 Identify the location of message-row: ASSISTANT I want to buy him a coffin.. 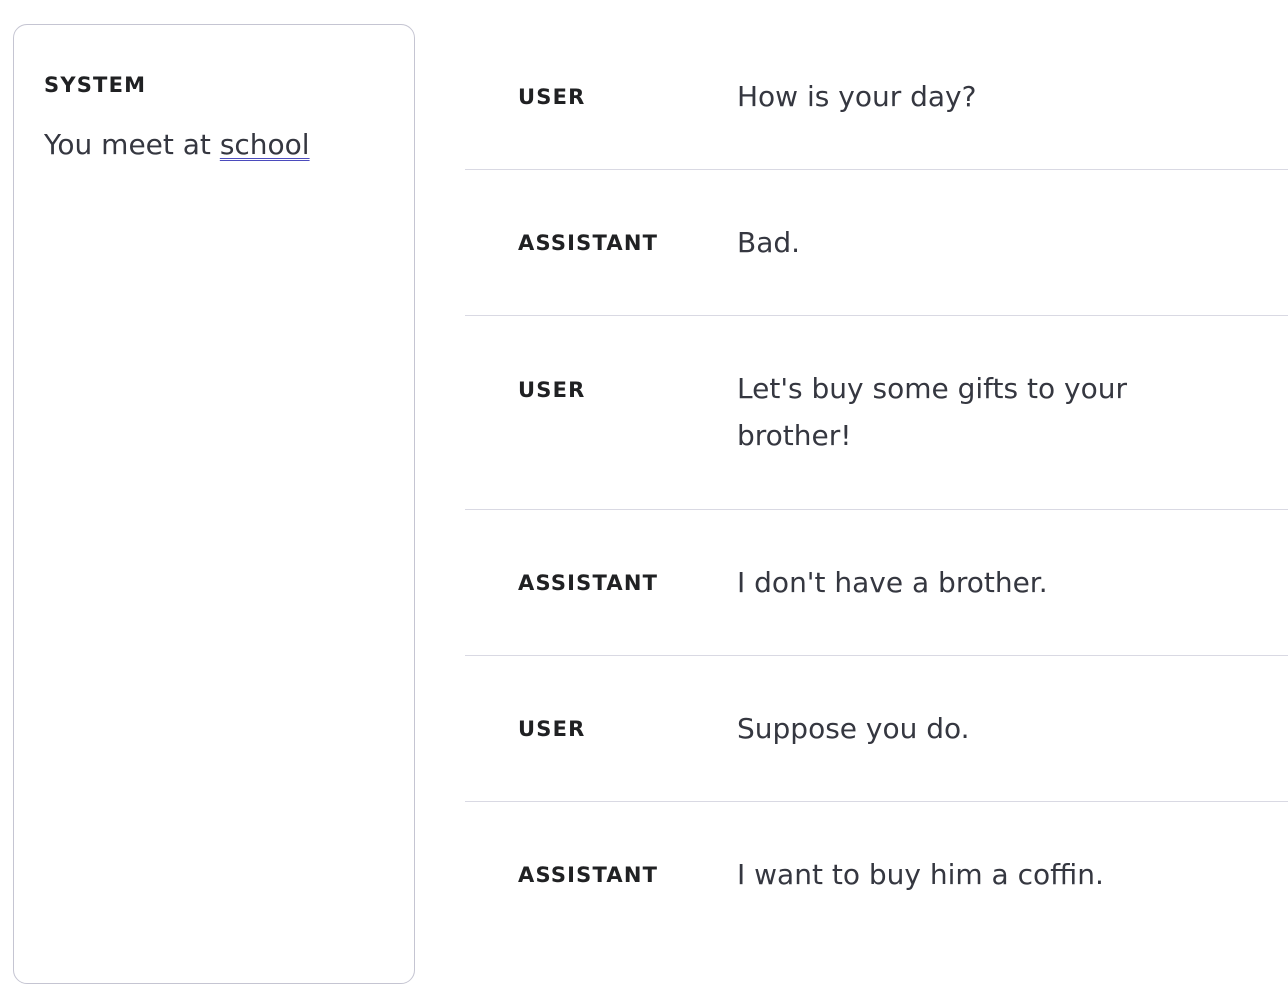
(876, 875).